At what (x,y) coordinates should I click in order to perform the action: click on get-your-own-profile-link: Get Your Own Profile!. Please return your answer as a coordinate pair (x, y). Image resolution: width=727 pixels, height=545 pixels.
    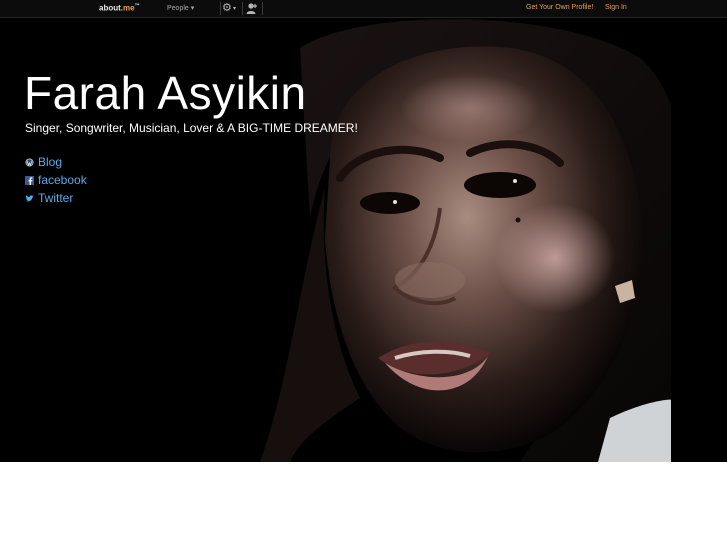
    Looking at the image, I should click on (559, 7).